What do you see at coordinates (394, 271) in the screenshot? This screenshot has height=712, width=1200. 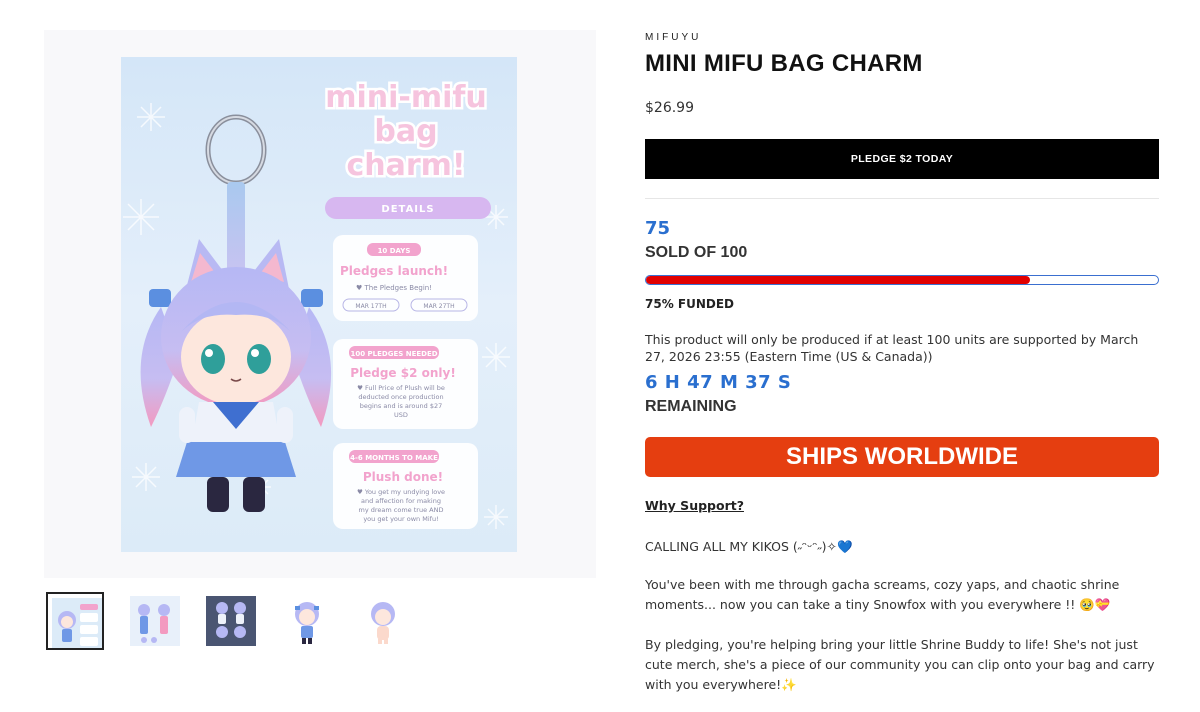 I see `poster-card1-heading: Pledges launch!` at bounding box center [394, 271].